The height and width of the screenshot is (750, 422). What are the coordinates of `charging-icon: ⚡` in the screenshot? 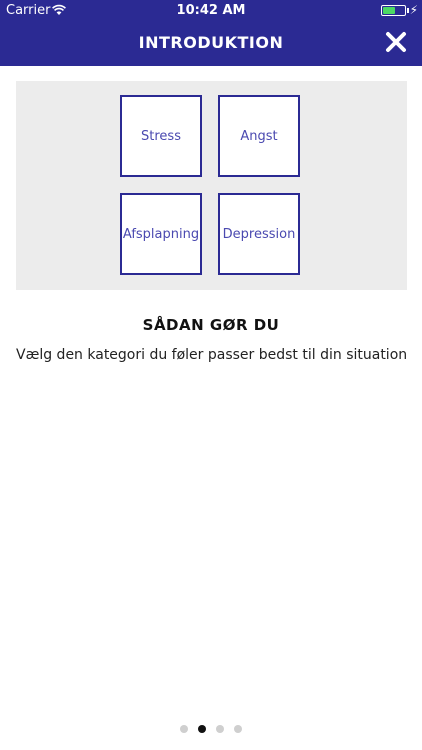 It's located at (413, 10).